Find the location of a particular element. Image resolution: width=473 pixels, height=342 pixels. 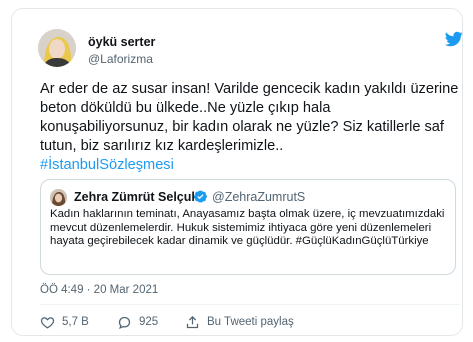

share-button: Bu Tweeti paylaş is located at coordinates (239, 322).